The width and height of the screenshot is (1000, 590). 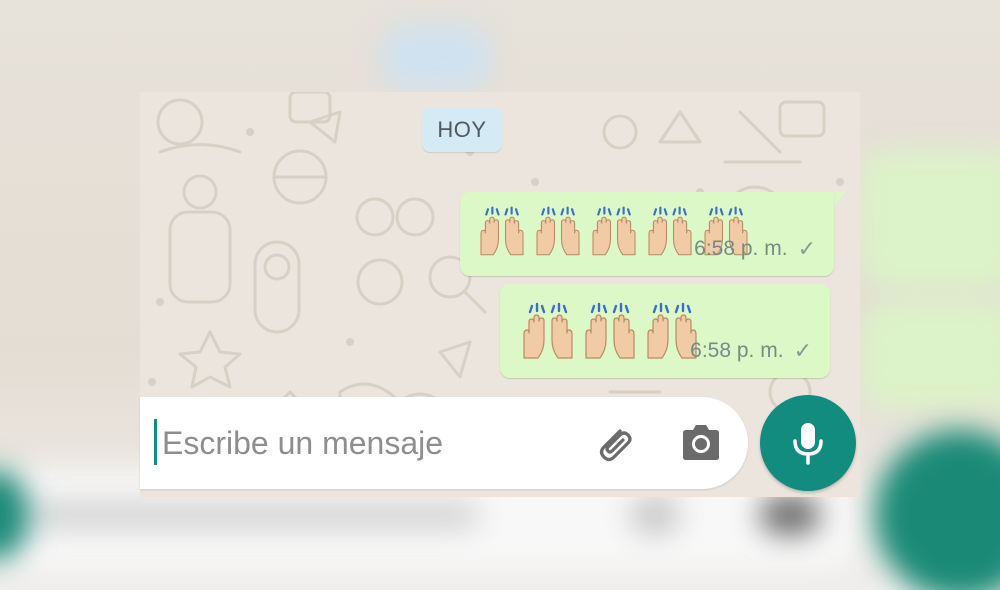 What do you see at coordinates (372, 443) in the screenshot?
I see `message-input` at bounding box center [372, 443].